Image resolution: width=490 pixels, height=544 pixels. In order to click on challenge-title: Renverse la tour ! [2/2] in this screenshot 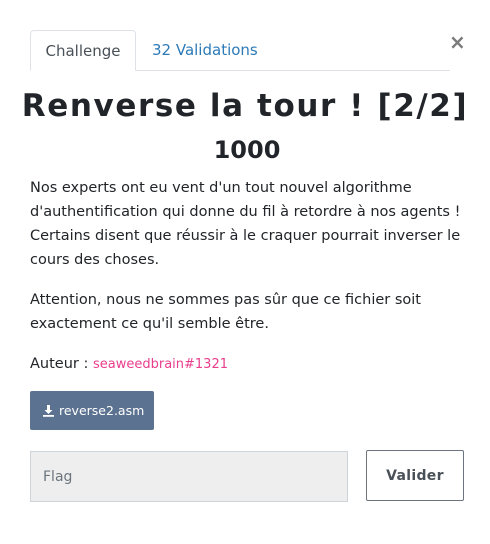, I will do `click(245, 106)`.